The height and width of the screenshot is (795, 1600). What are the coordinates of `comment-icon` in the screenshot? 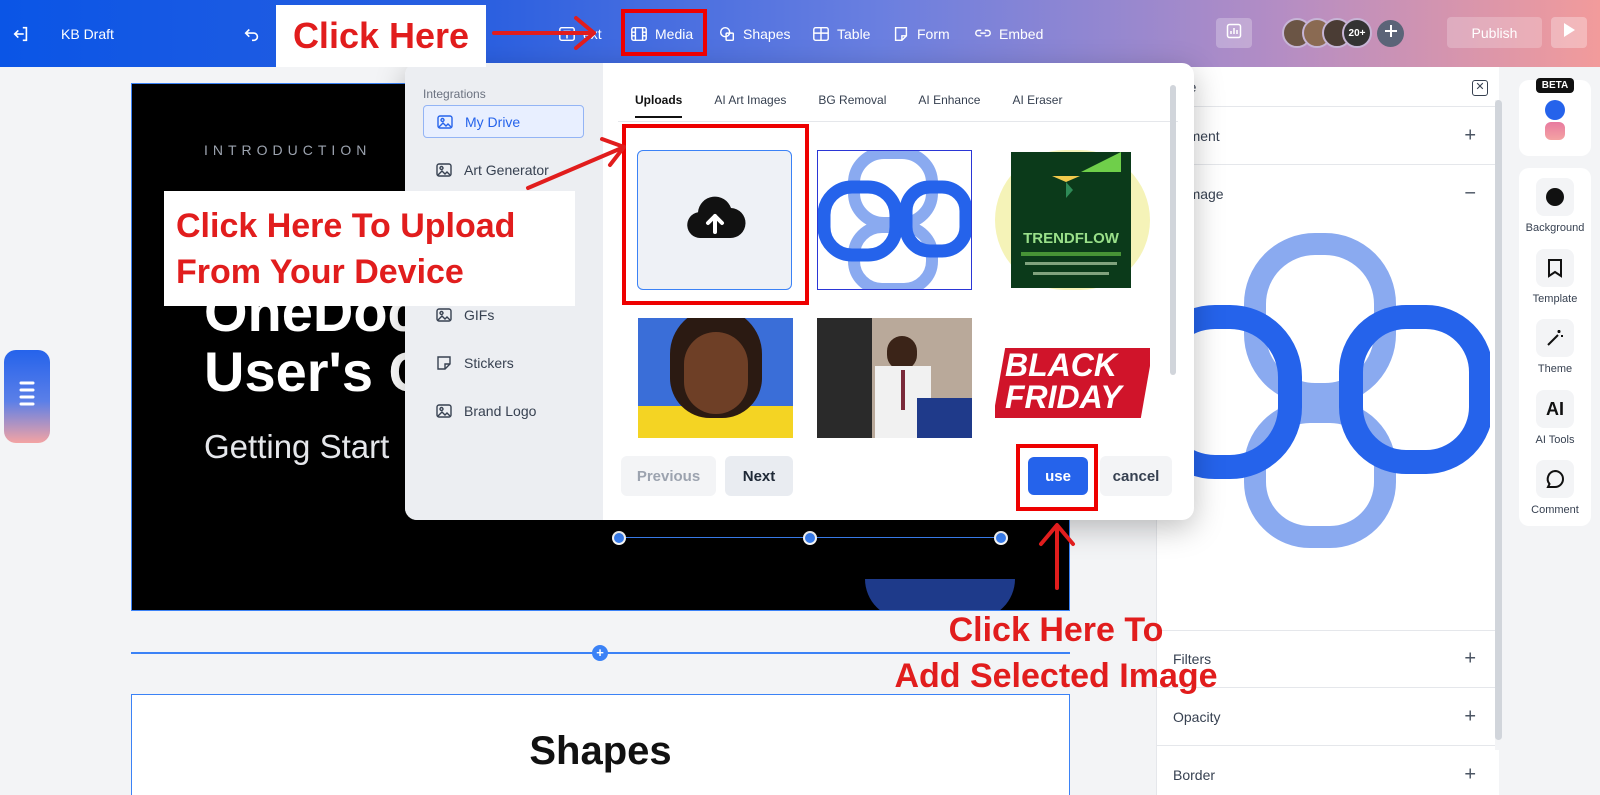 It's located at (1555, 479).